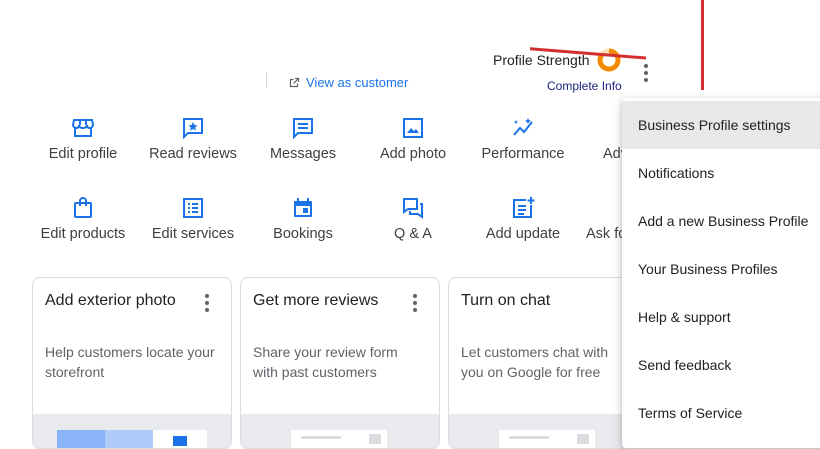 The image size is (820, 449). What do you see at coordinates (721, 317) in the screenshot?
I see `menu-item-help-support: Help & support` at bounding box center [721, 317].